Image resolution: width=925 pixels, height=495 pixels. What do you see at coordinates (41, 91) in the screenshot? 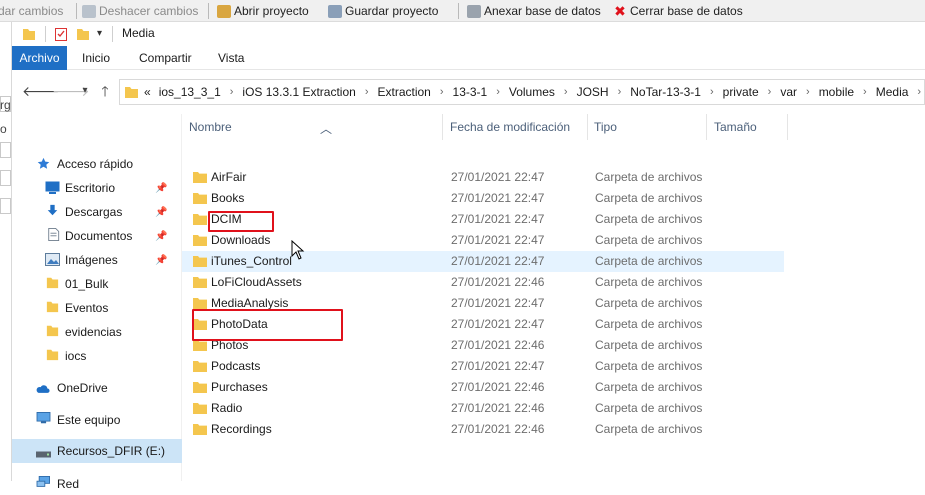
I see `back-button: 🡐` at bounding box center [41, 91].